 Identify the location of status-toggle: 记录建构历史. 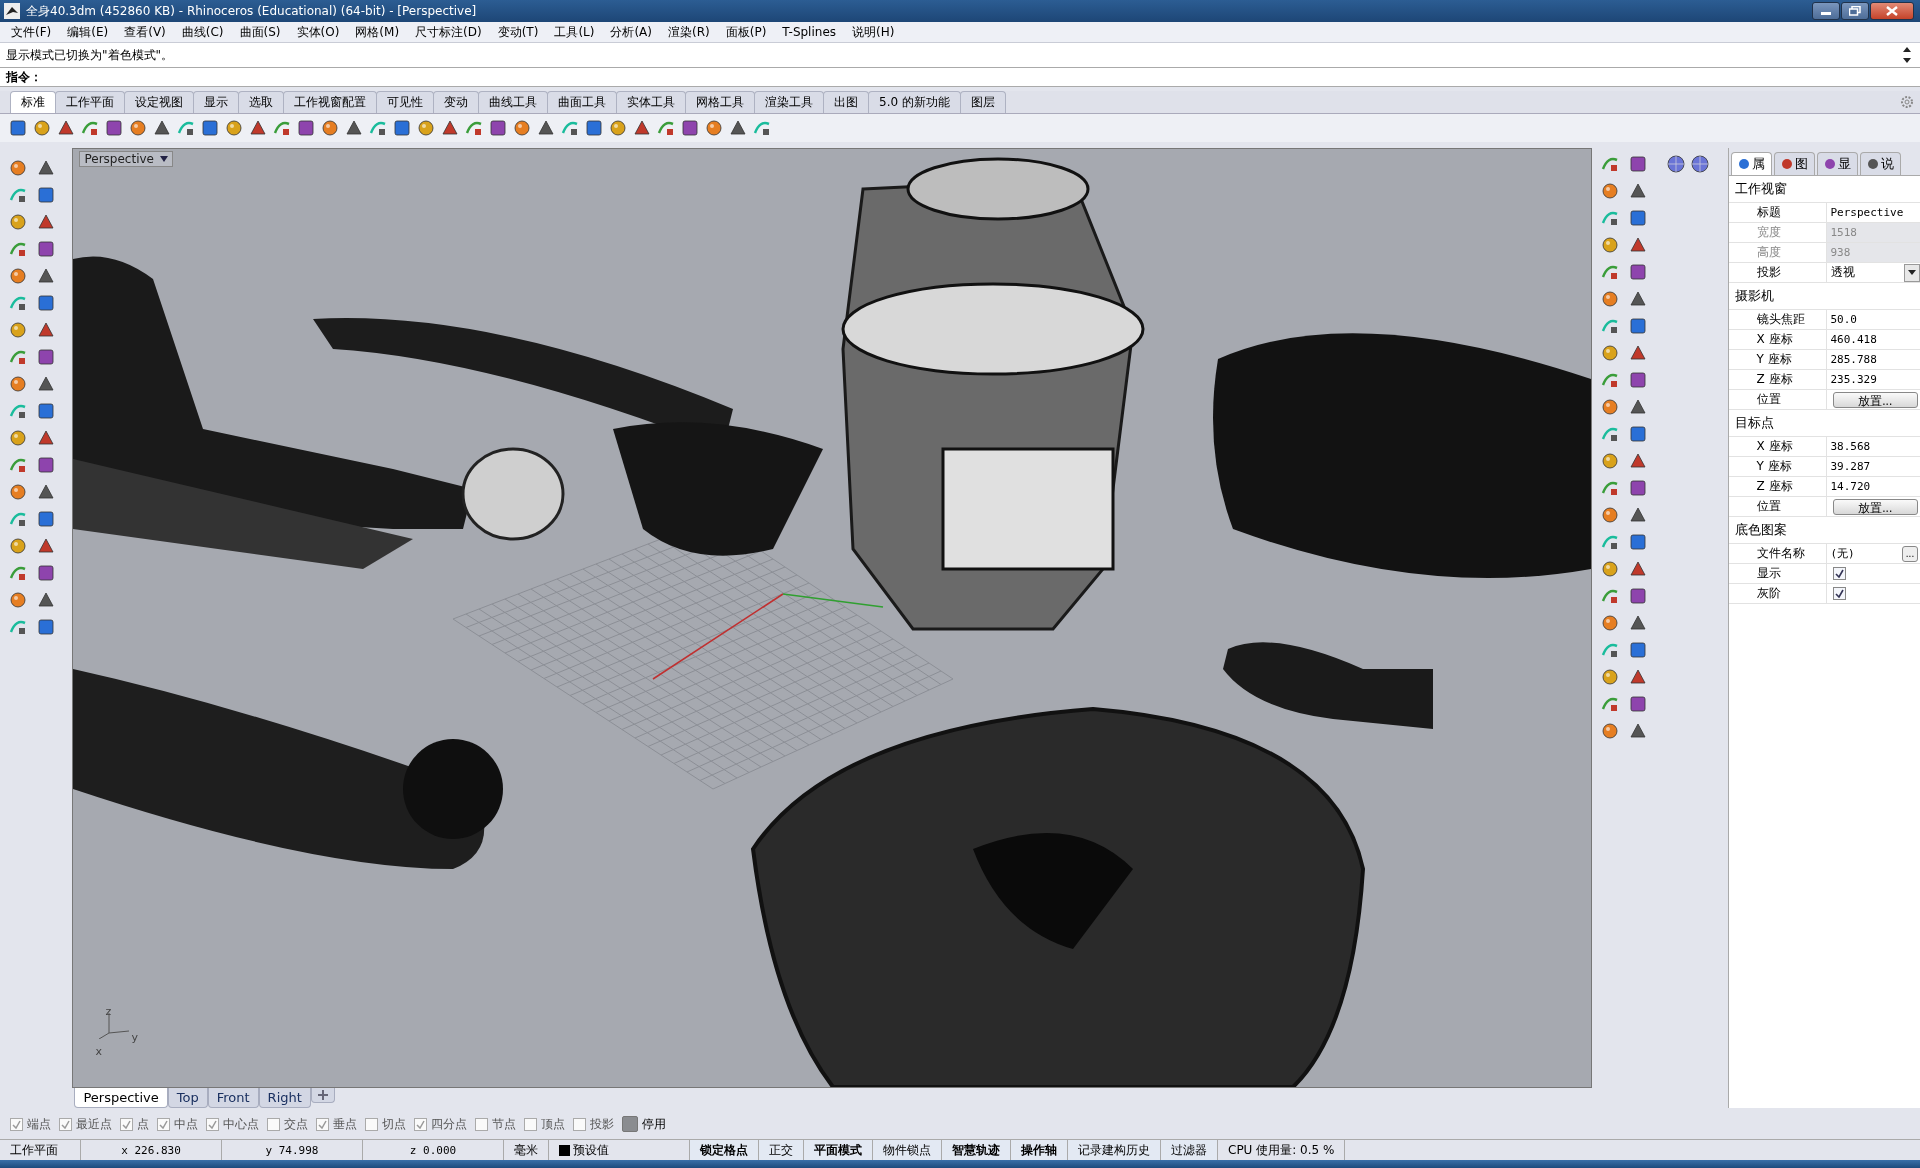
(1114, 1150).